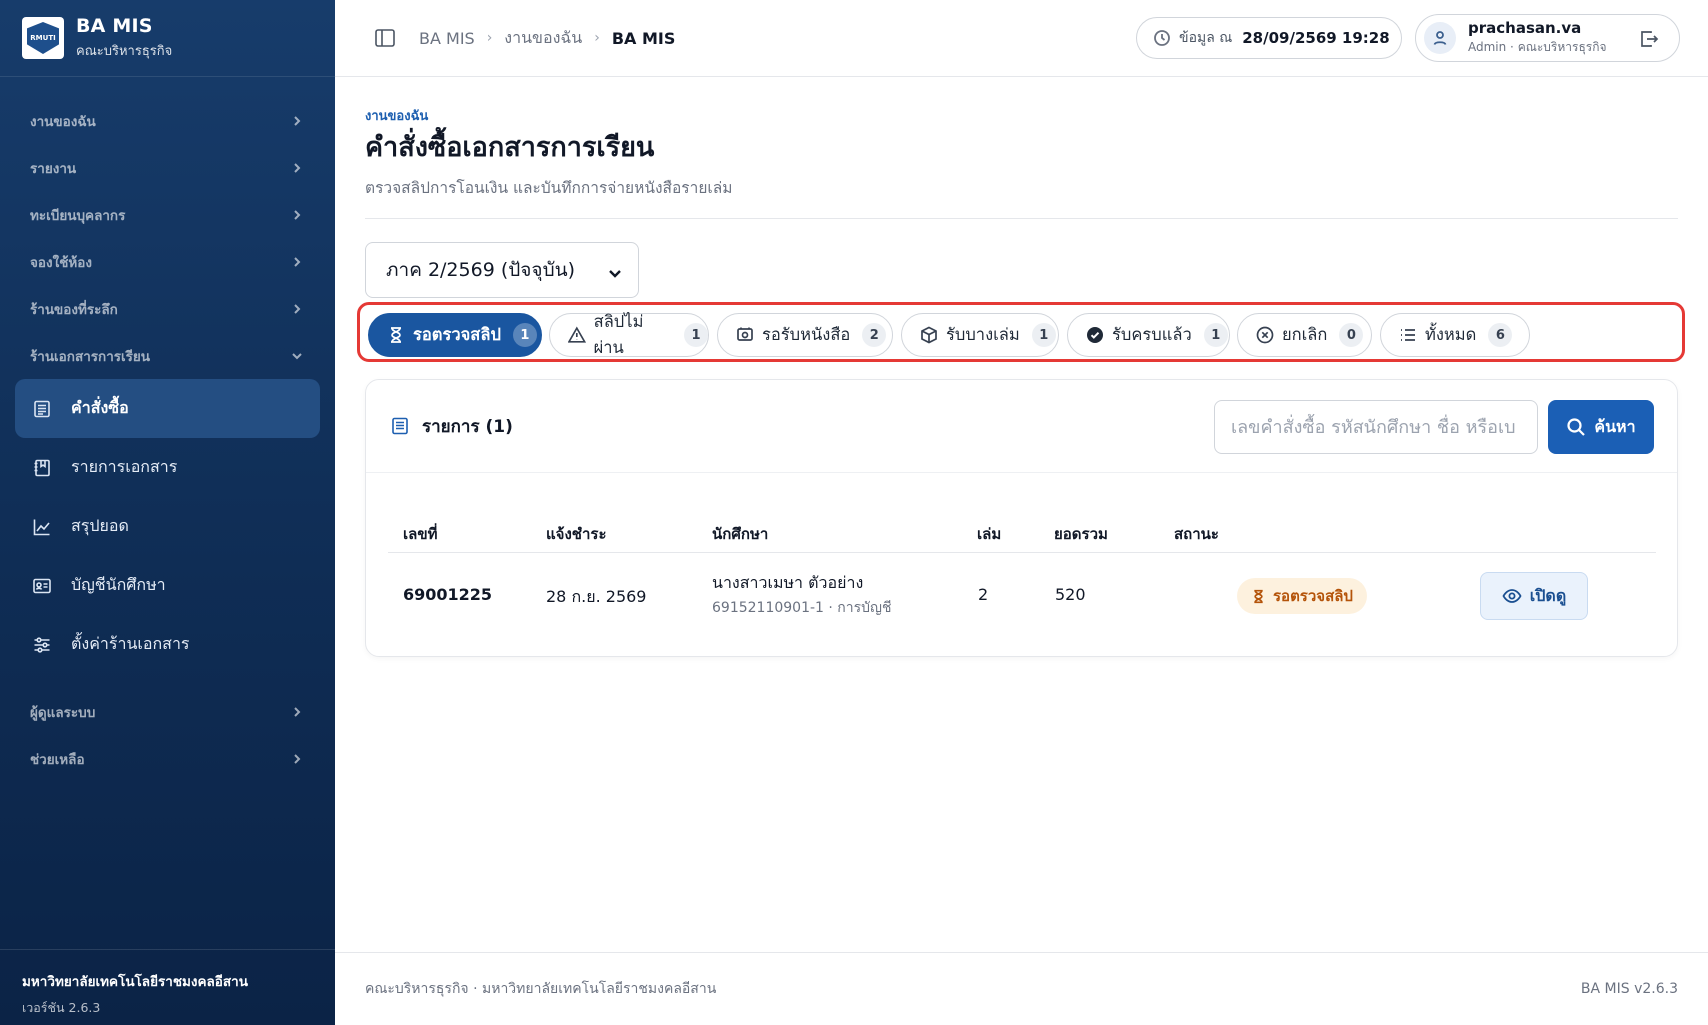 The height and width of the screenshot is (1025, 1708). I want to click on tab-all: ทั้งหมด 6, so click(1455, 335).